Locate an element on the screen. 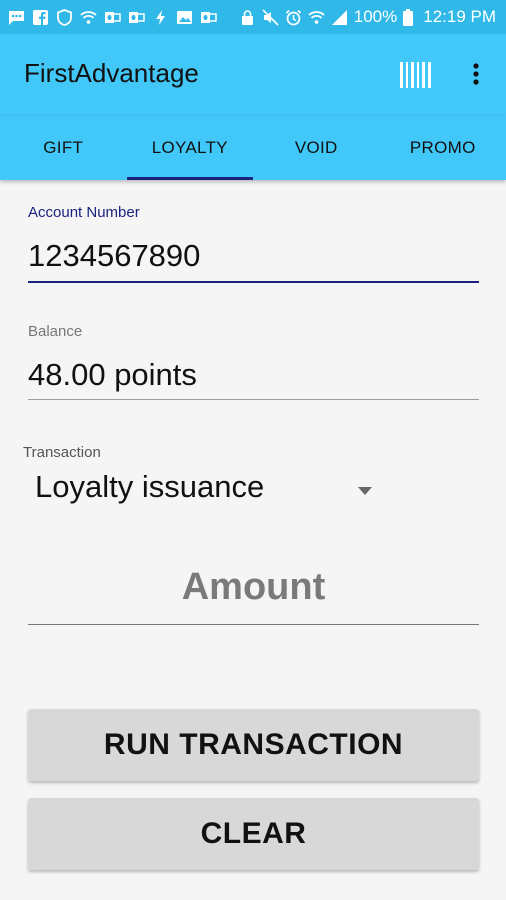  tab-void: VOID is located at coordinates (316, 148).